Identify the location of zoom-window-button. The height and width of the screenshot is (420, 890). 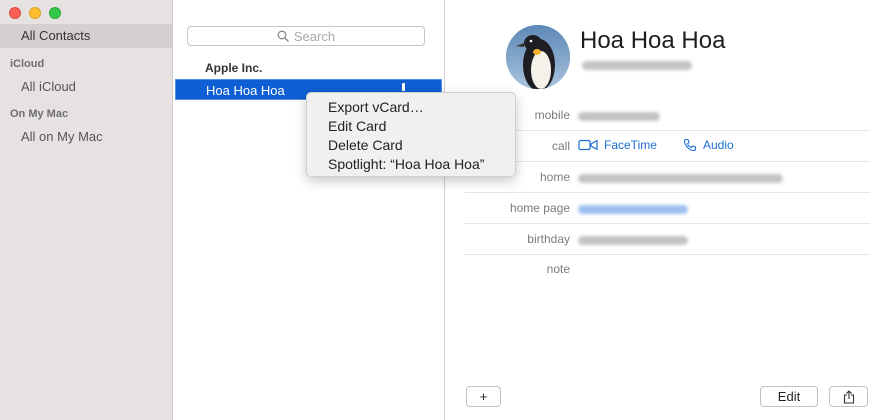
(55, 13).